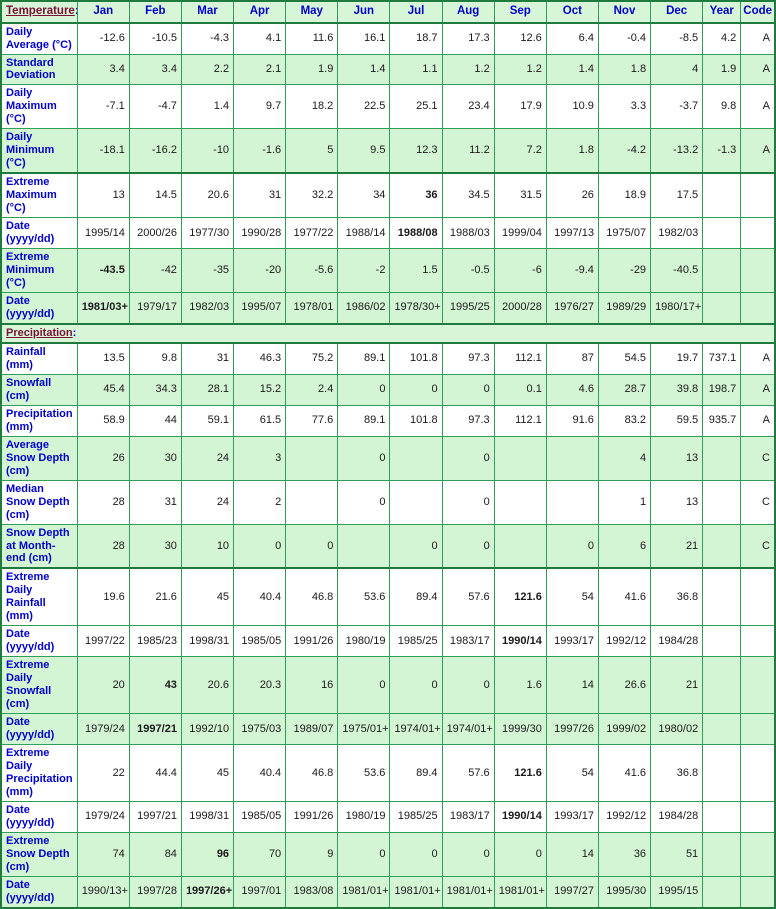 The image size is (776, 909). What do you see at coordinates (624, 685) in the screenshot?
I see `cell-nov: 26.6` at bounding box center [624, 685].